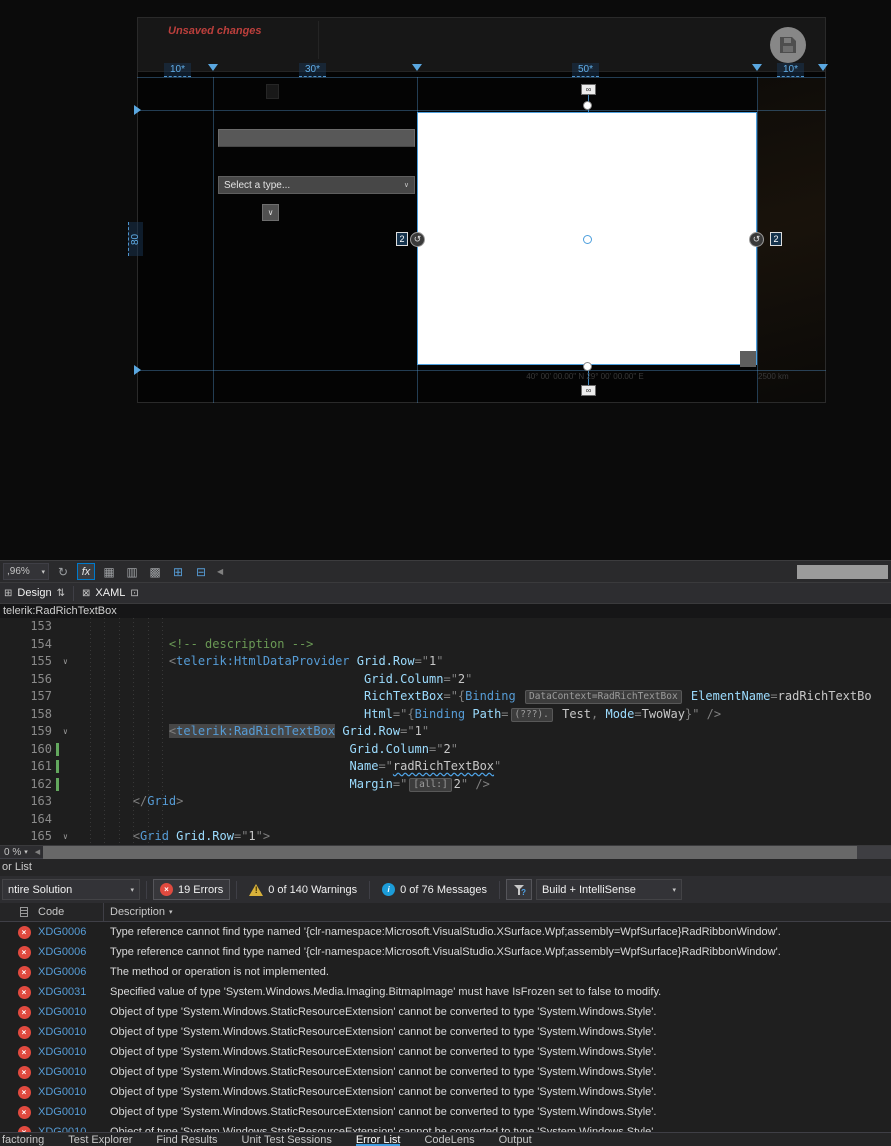  What do you see at coordinates (588, 89) in the screenshot?
I see `margin-anchor-top-icon: ∞` at bounding box center [588, 89].